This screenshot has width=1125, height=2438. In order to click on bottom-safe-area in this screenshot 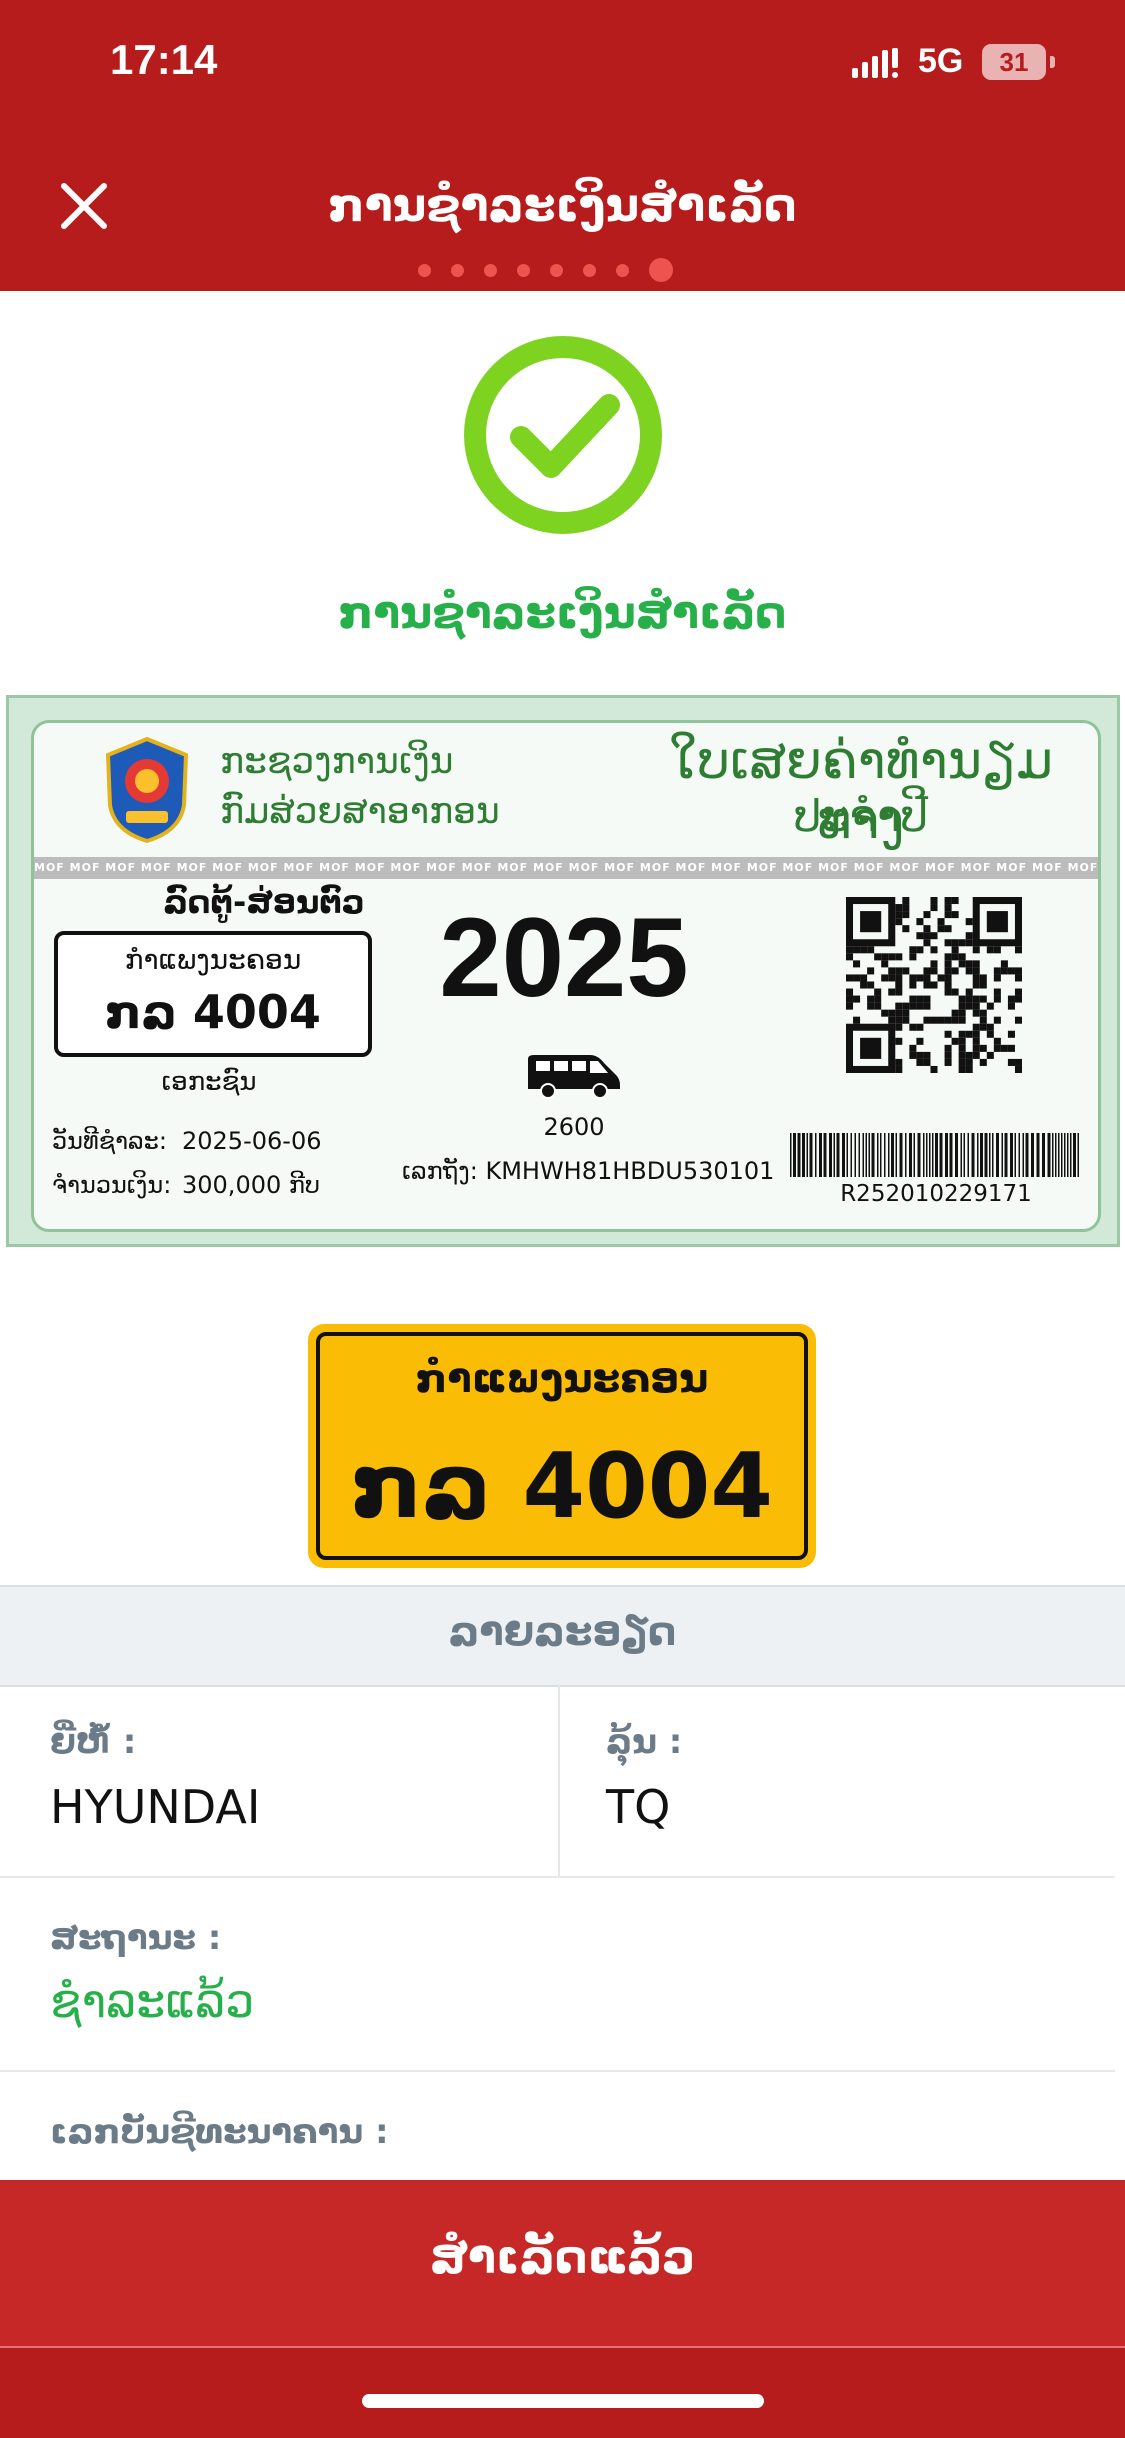, I will do `click(562, 2392)`.